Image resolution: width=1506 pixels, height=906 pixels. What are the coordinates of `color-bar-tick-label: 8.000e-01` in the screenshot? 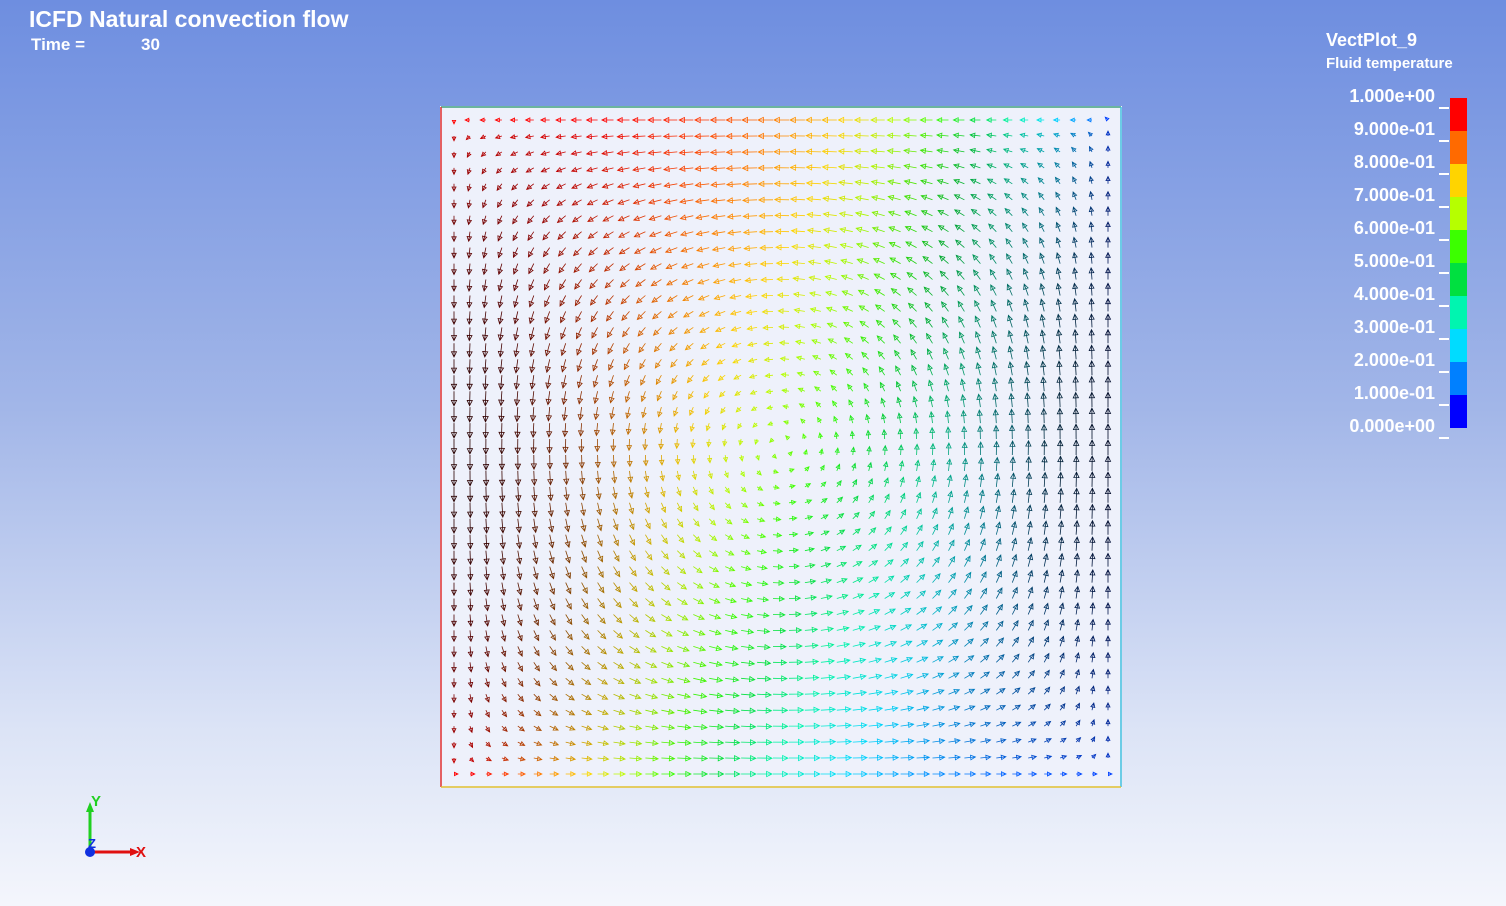 It's located at (1394, 162).